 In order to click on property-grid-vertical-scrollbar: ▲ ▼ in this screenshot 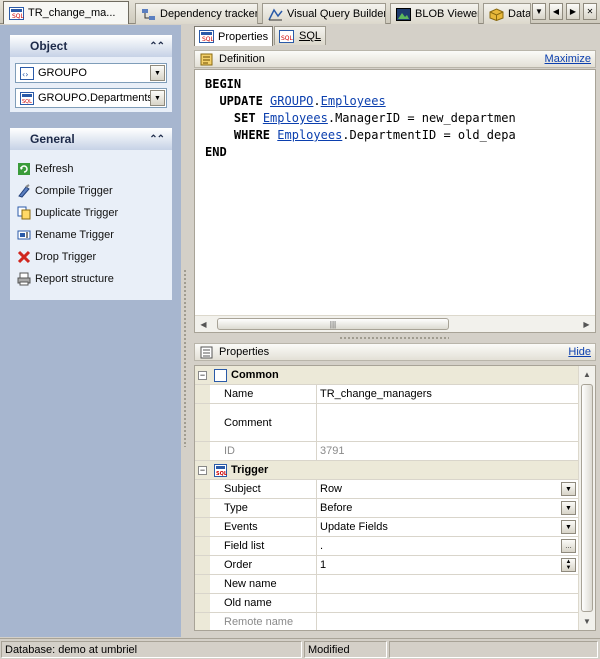, I will do `click(586, 498)`.